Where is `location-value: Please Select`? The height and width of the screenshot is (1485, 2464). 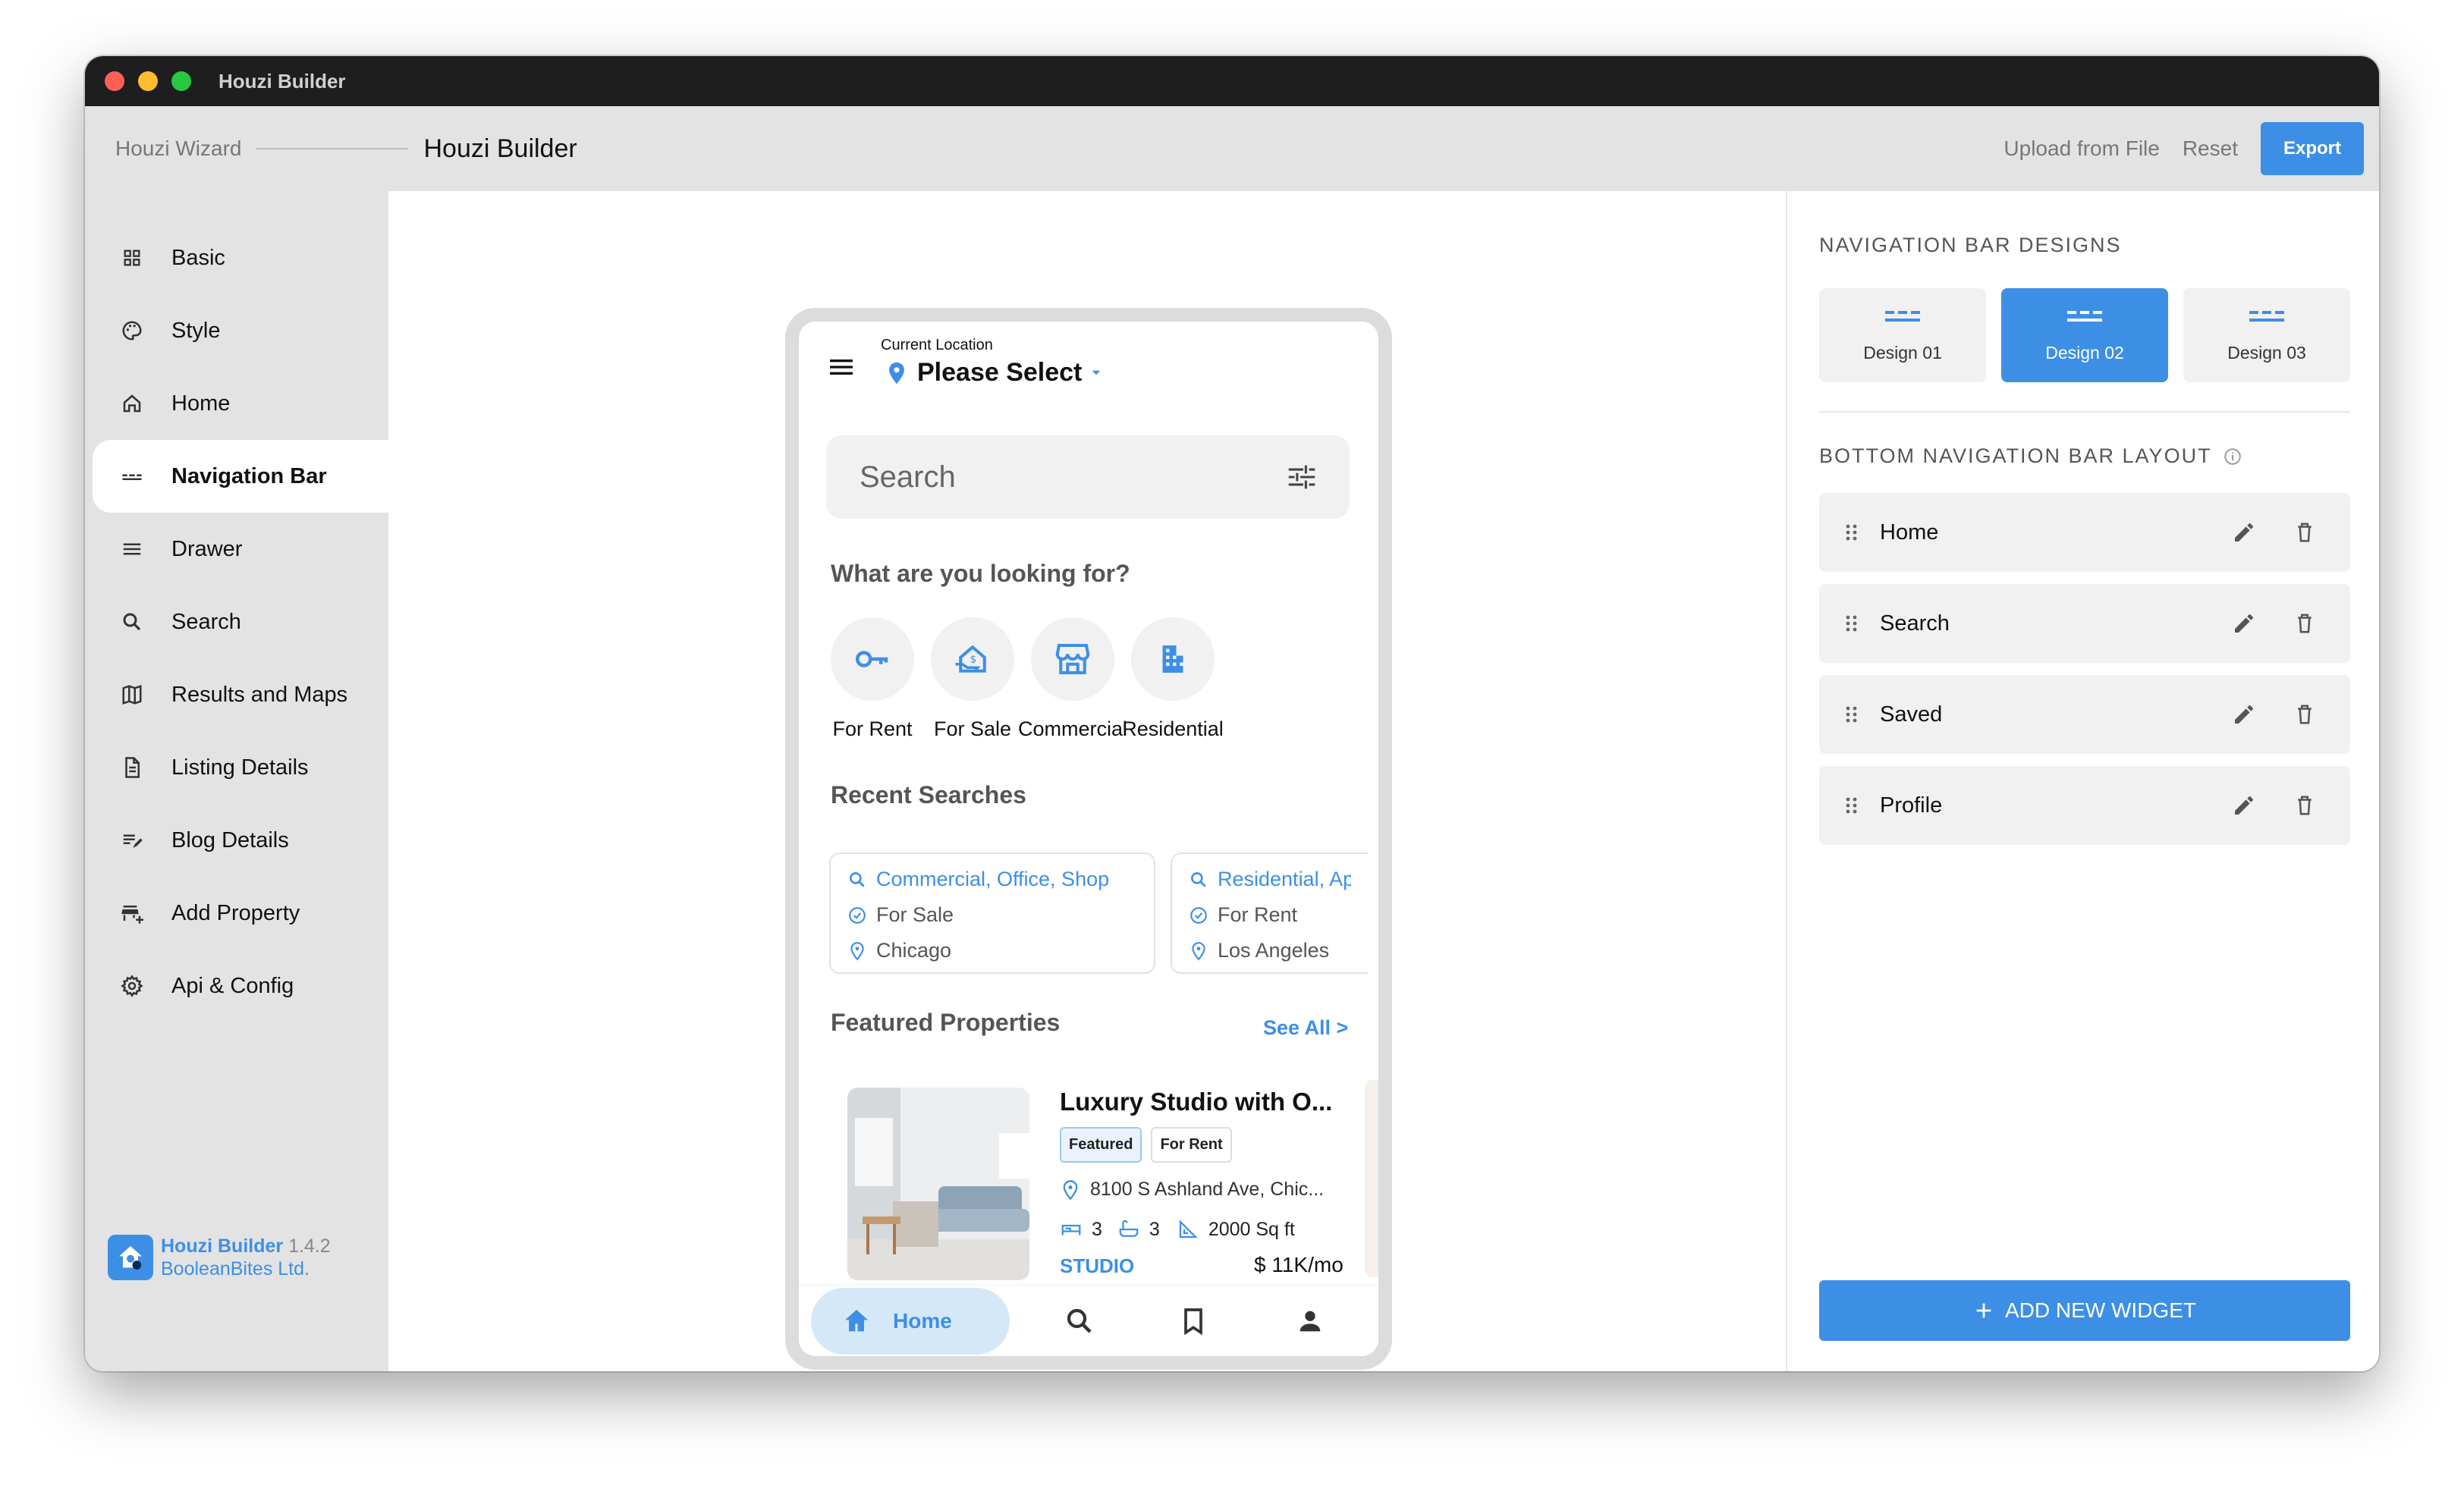 location-value: Please Select is located at coordinates (1000, 372).